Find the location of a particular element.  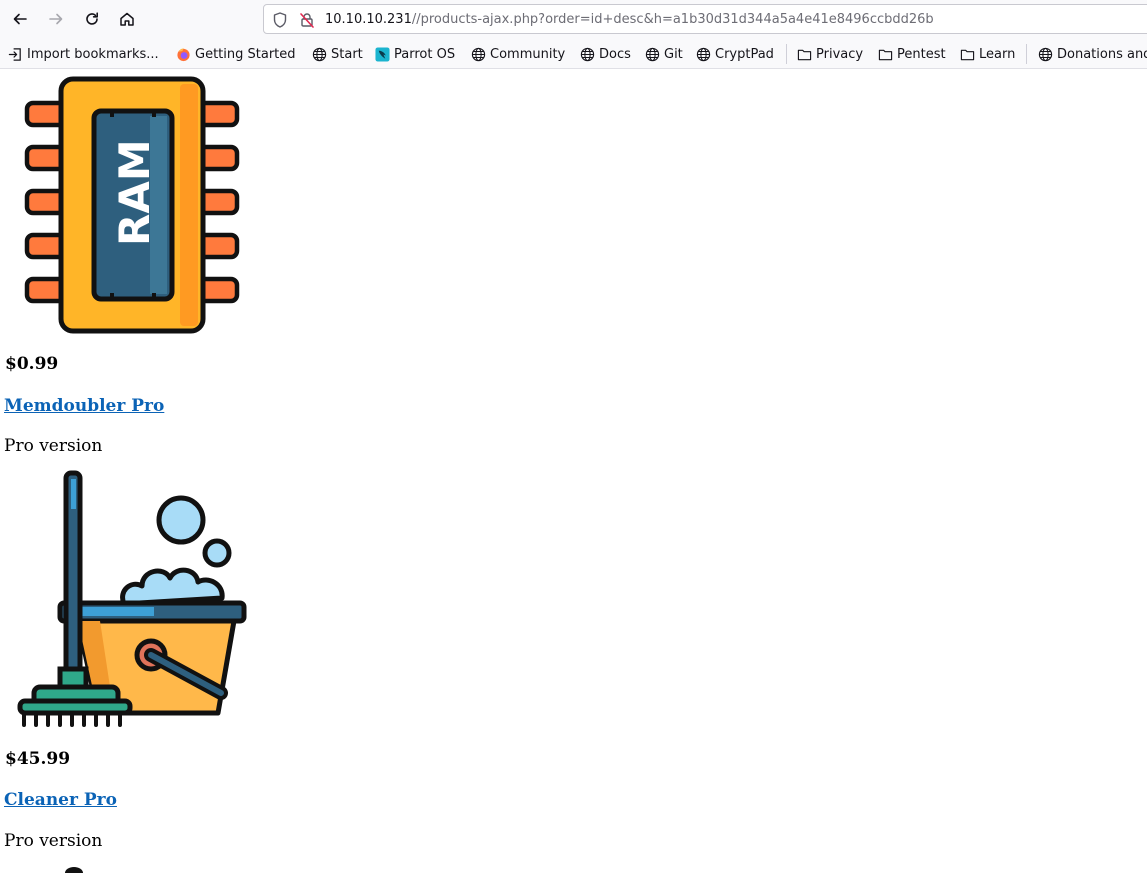

url-host: 10.10.10.231 is located at coordinates (368, 19).